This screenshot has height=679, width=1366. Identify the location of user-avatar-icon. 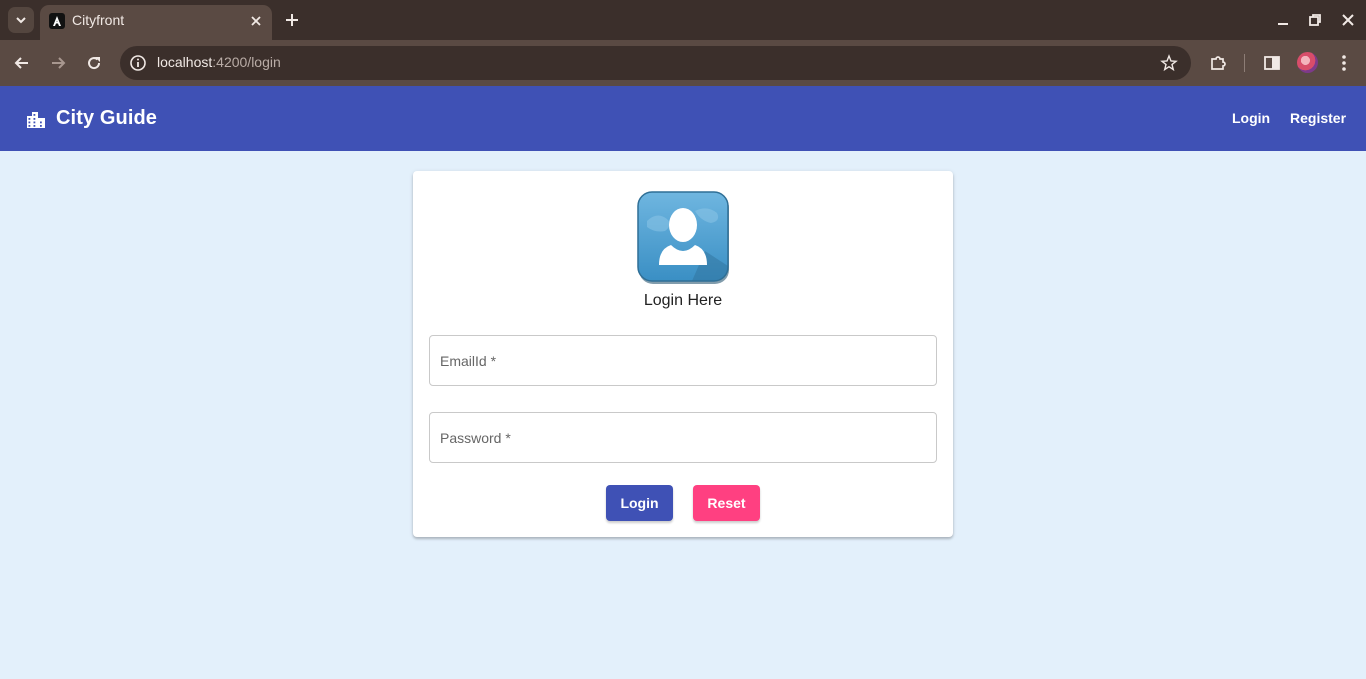
(683, 237).